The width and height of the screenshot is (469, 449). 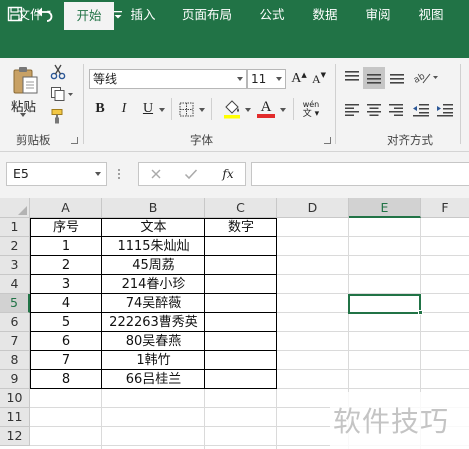 I want to click on align-center-icon, so click(x=374, y=110).